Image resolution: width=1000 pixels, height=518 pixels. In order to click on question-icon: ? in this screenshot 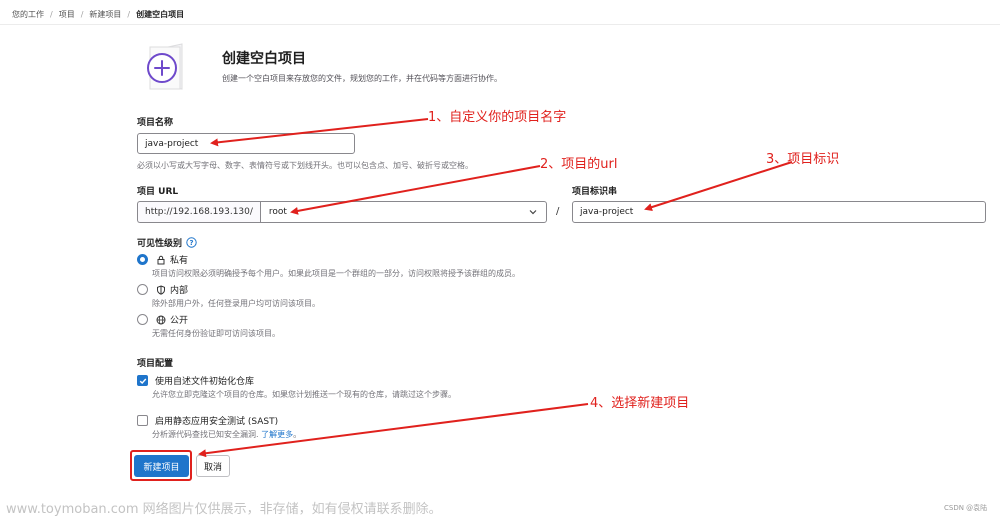, I will do `click(191, 242)`.